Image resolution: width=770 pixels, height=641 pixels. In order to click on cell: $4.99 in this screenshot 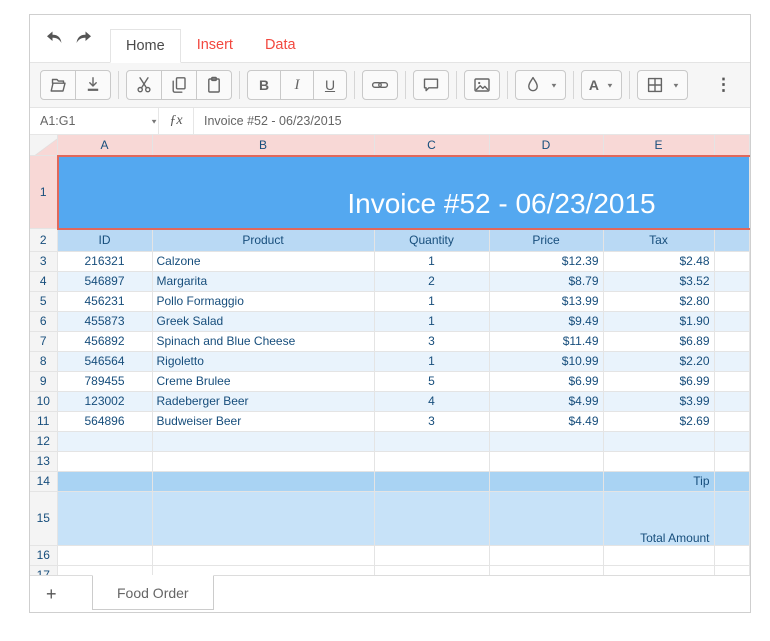, I will do `click(546, 401)`.